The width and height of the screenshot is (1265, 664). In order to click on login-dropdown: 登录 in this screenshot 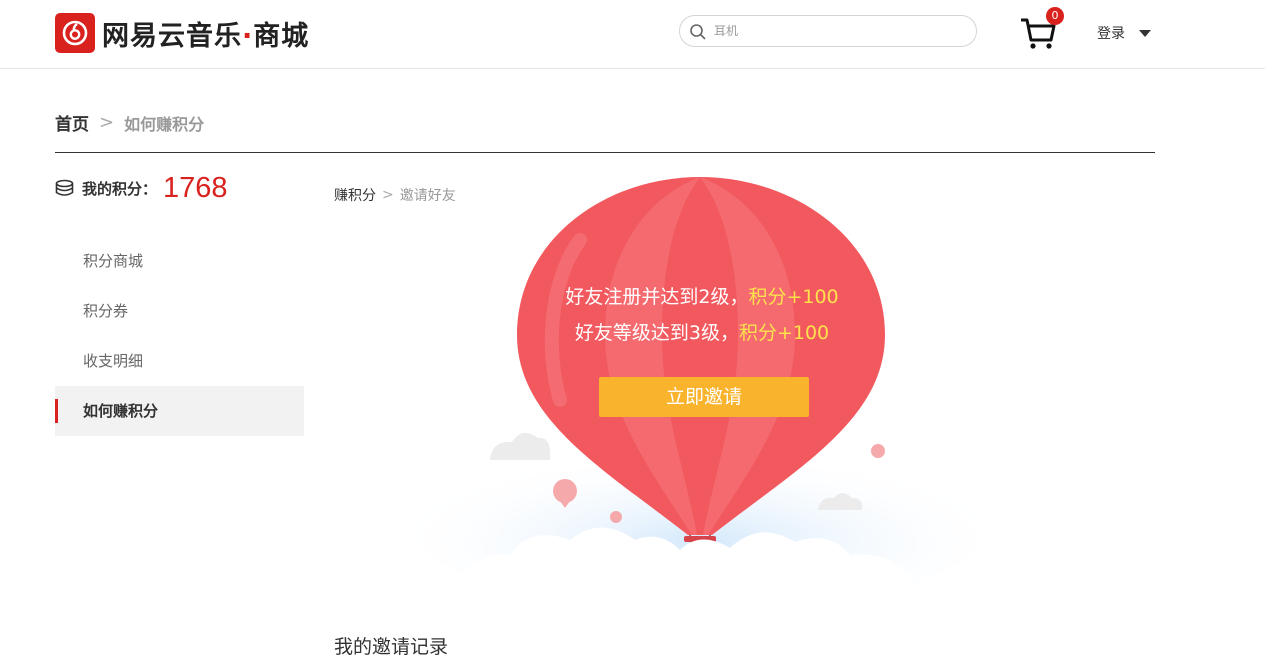, I will do `click(1124, 33)`.